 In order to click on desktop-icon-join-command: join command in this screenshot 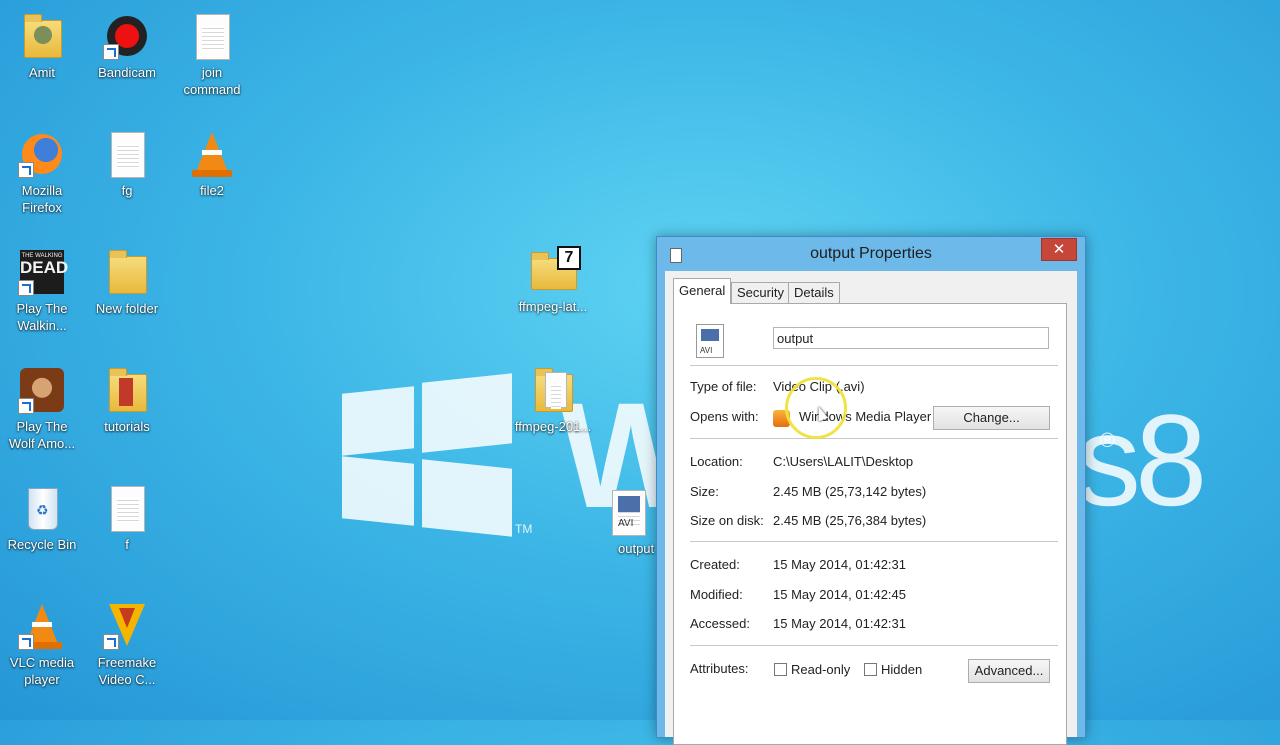, I will do `click(212, 55)`.